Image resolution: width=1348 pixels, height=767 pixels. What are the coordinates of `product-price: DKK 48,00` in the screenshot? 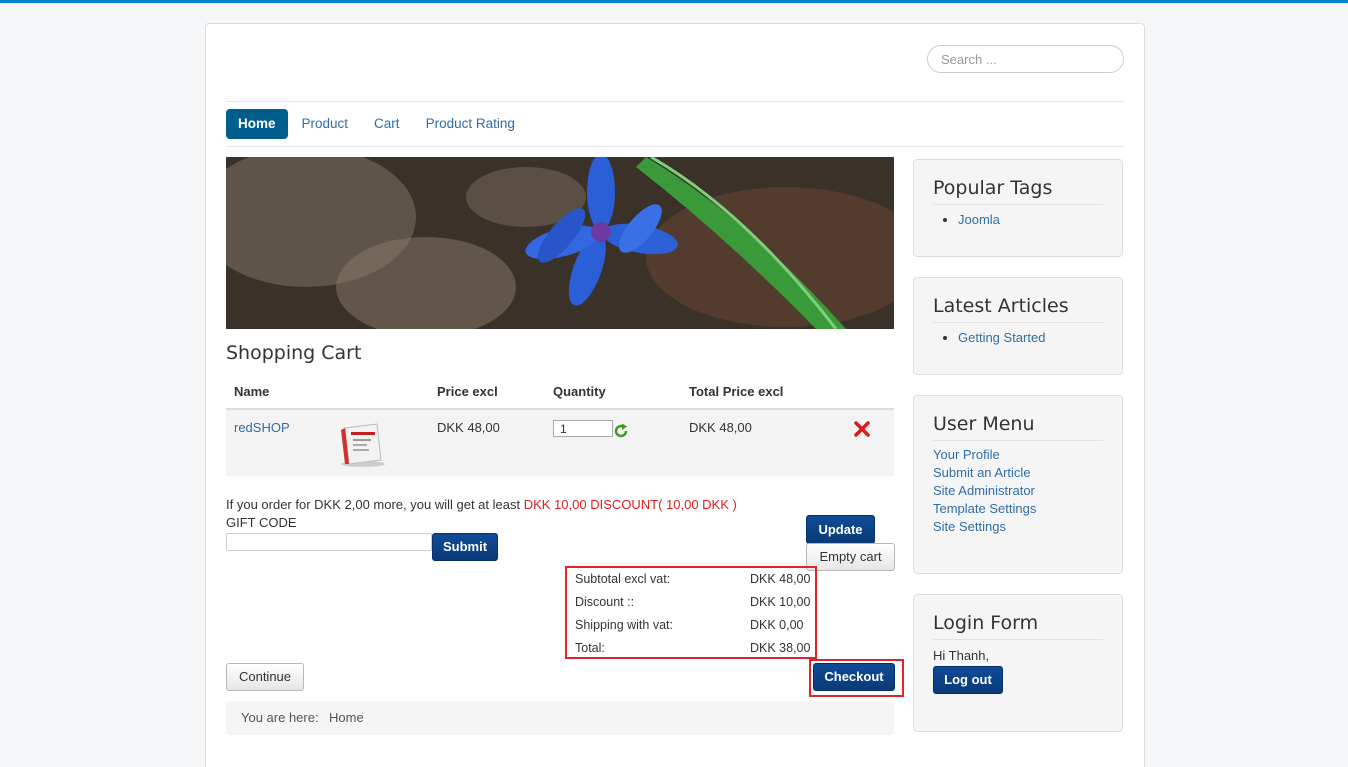 It's located at (468, 427).